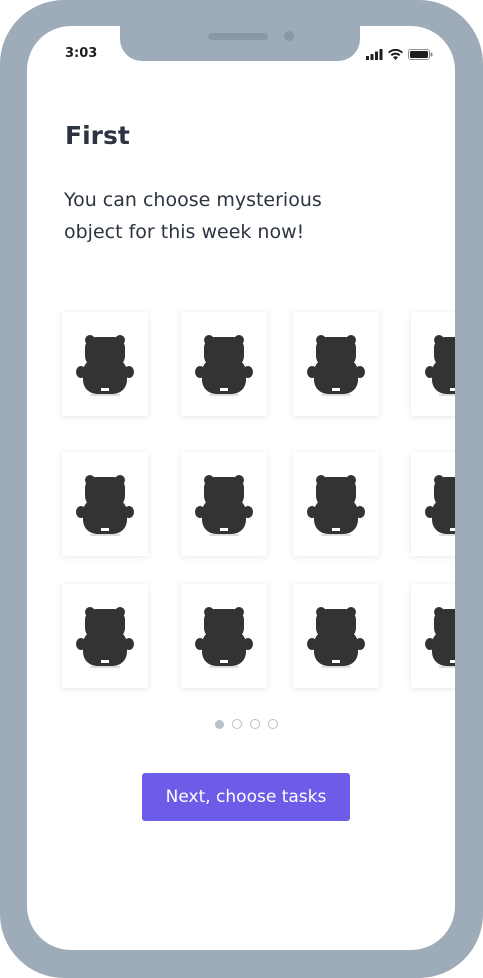 This screenshot has width=483, height=978. What do you see at coordinates (420, 54) in the screenshot?
I see `battery-icon` at bounding box center [420, 54].